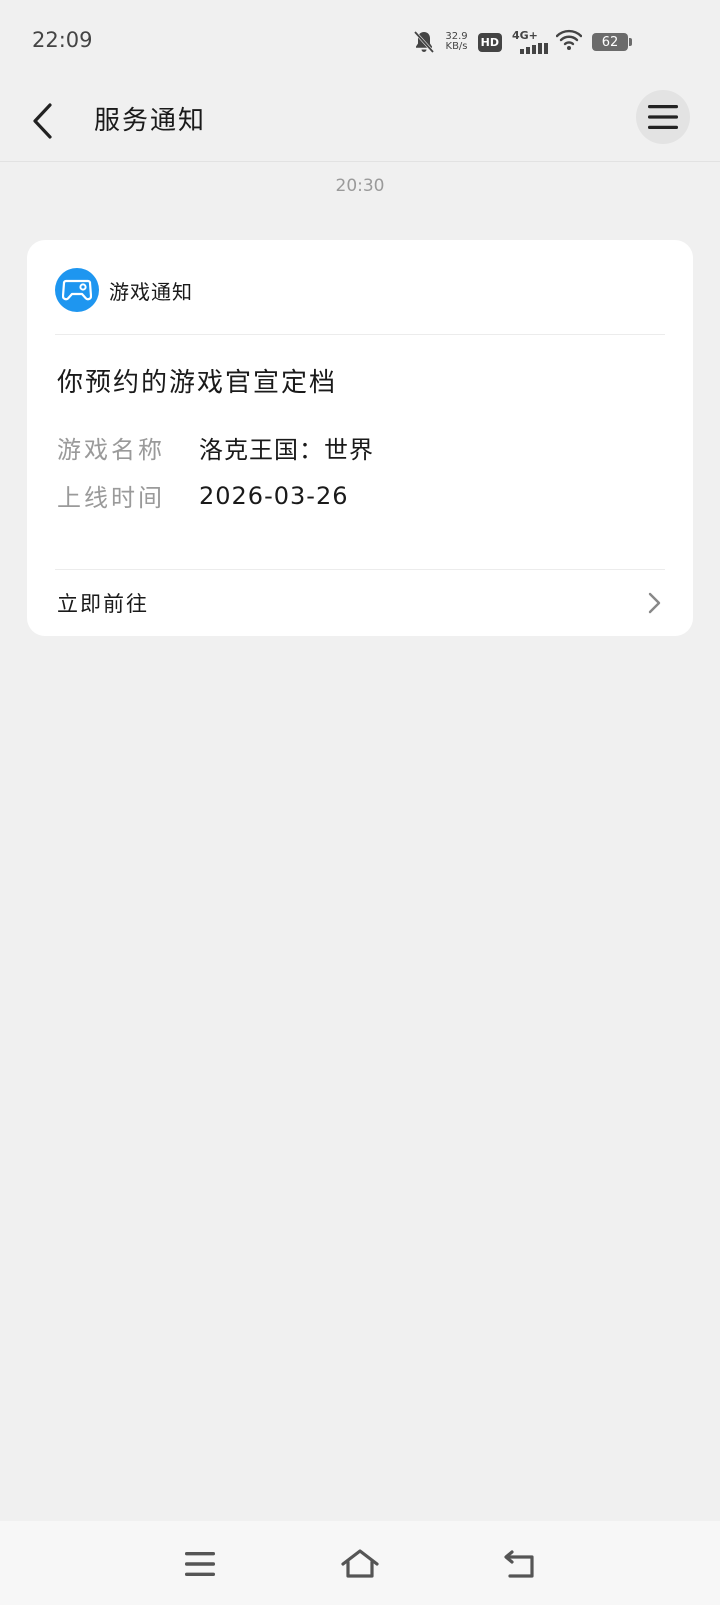 The image size is (720, 1605). Describe the element at coordinates (424, 42) in the screenshot. I see `bell-muted-icon` at that location.